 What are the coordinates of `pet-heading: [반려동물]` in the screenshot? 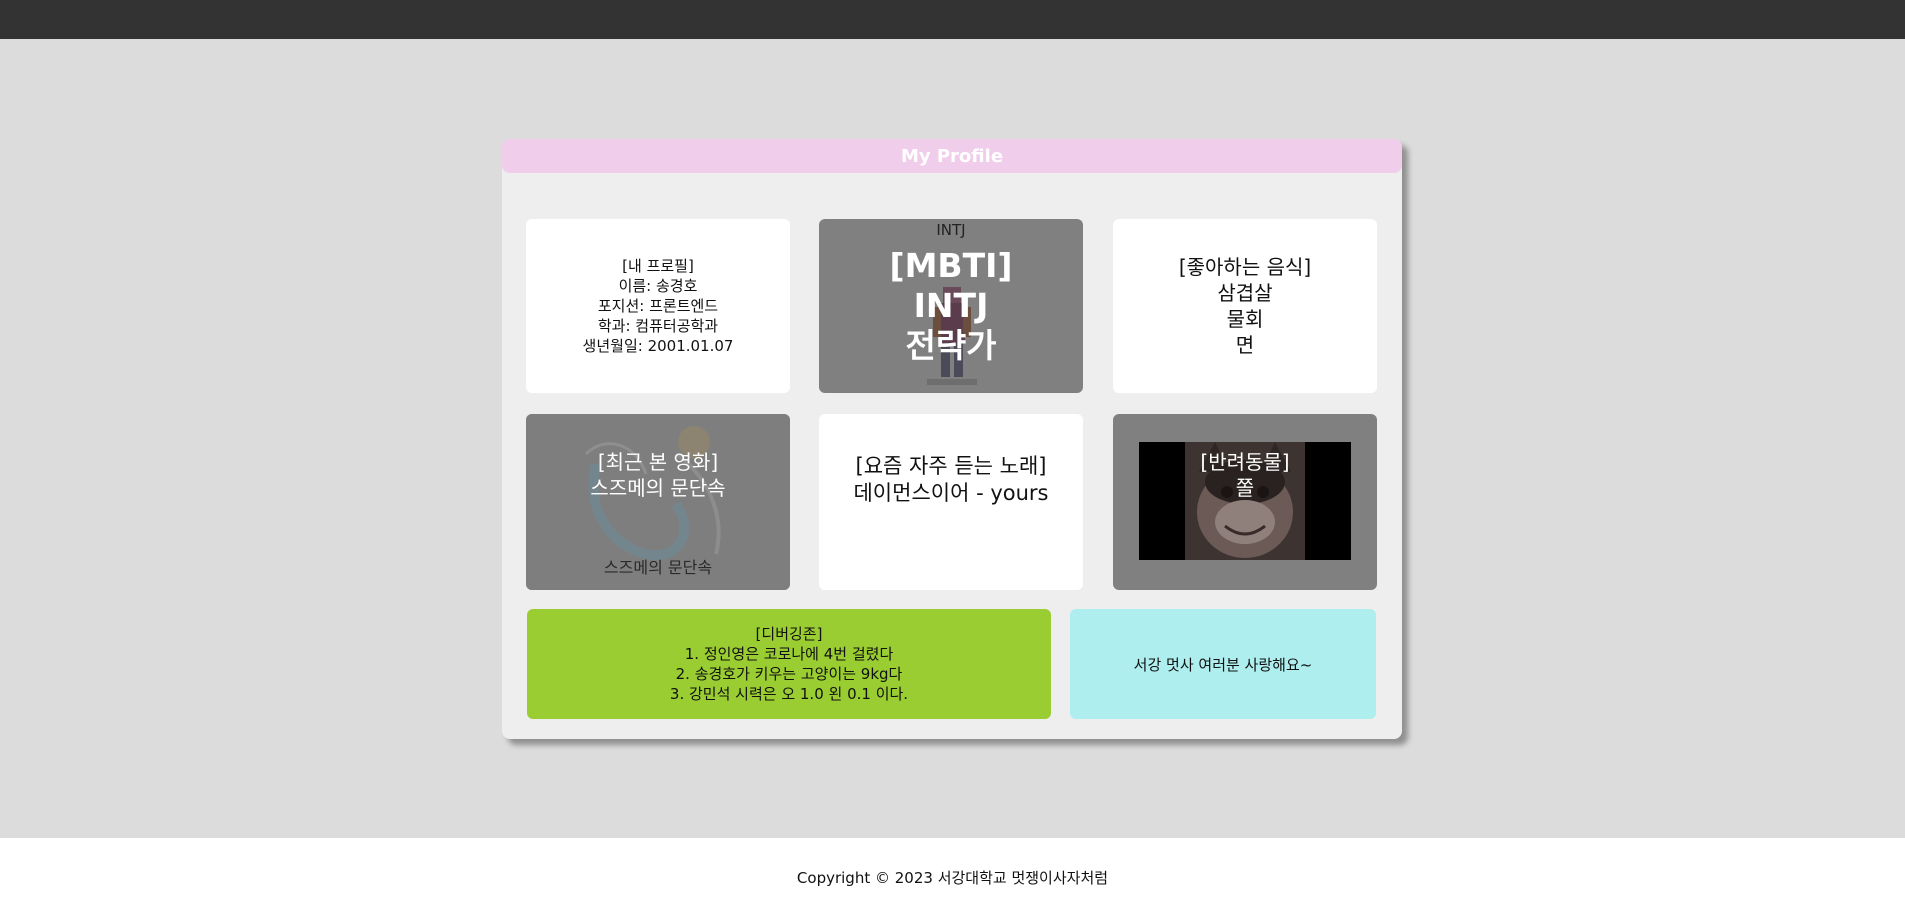 It's located at (1245, 461).